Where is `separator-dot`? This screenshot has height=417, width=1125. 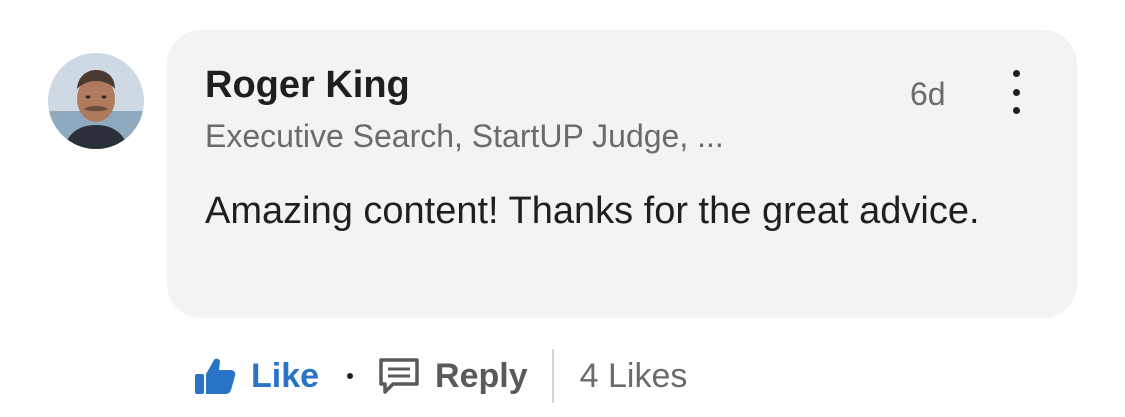 separator-dot is located at coordinates (350, 376).